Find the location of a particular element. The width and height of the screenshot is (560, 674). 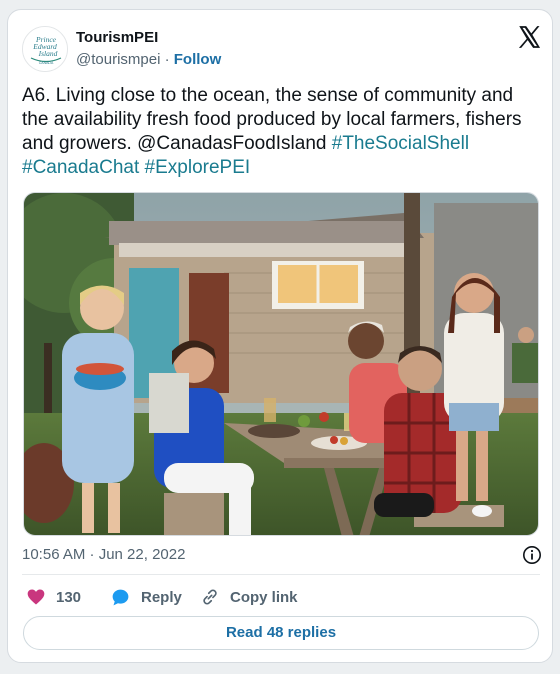

follow-link: Follow is located at coordinates (198, 59).